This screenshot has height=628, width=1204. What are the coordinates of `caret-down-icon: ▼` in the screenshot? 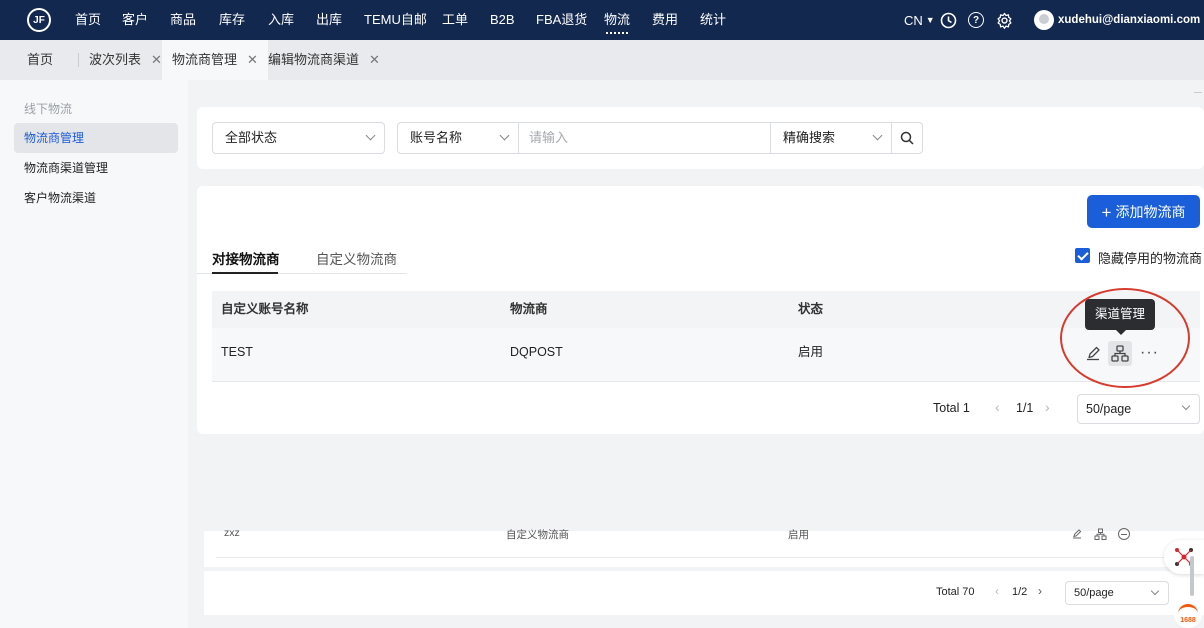 It's located at (930, 20).